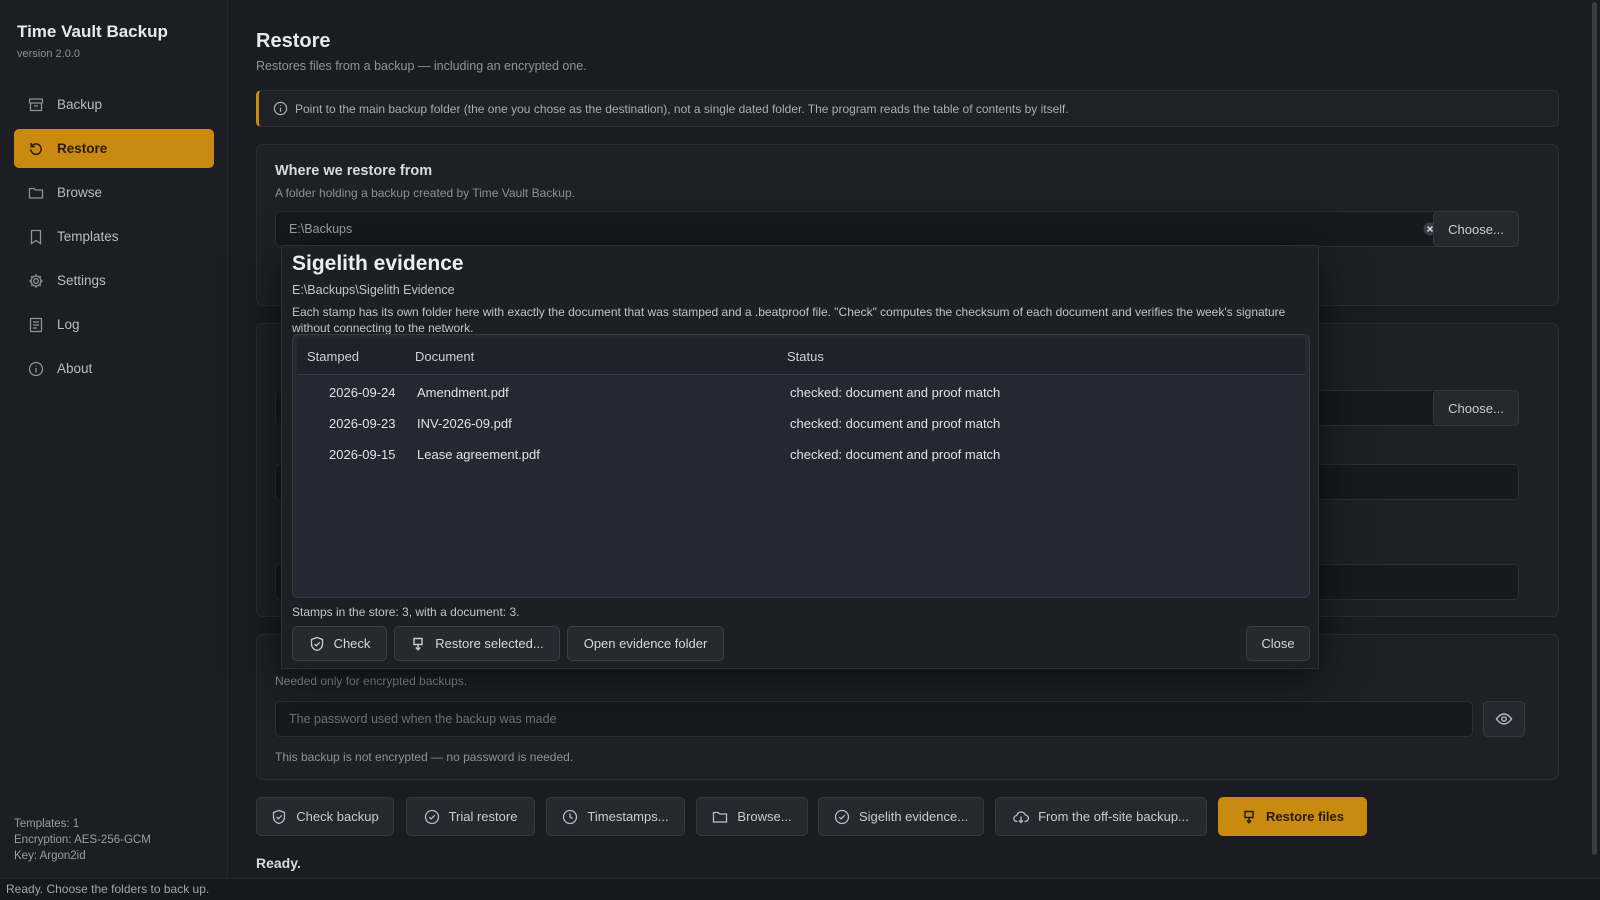  What do you see at coordinates (75, 368) in the screenshot?
I see `sidebar-item-label: About` at bounding box center [75, 368].